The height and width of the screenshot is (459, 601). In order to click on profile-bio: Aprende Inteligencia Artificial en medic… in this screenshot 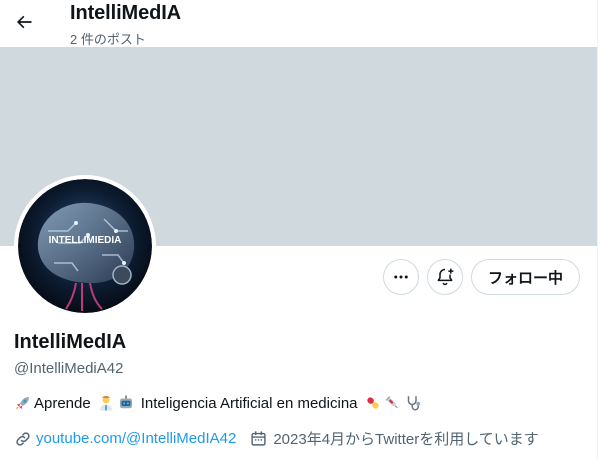, I will do `click(219, 403)`.